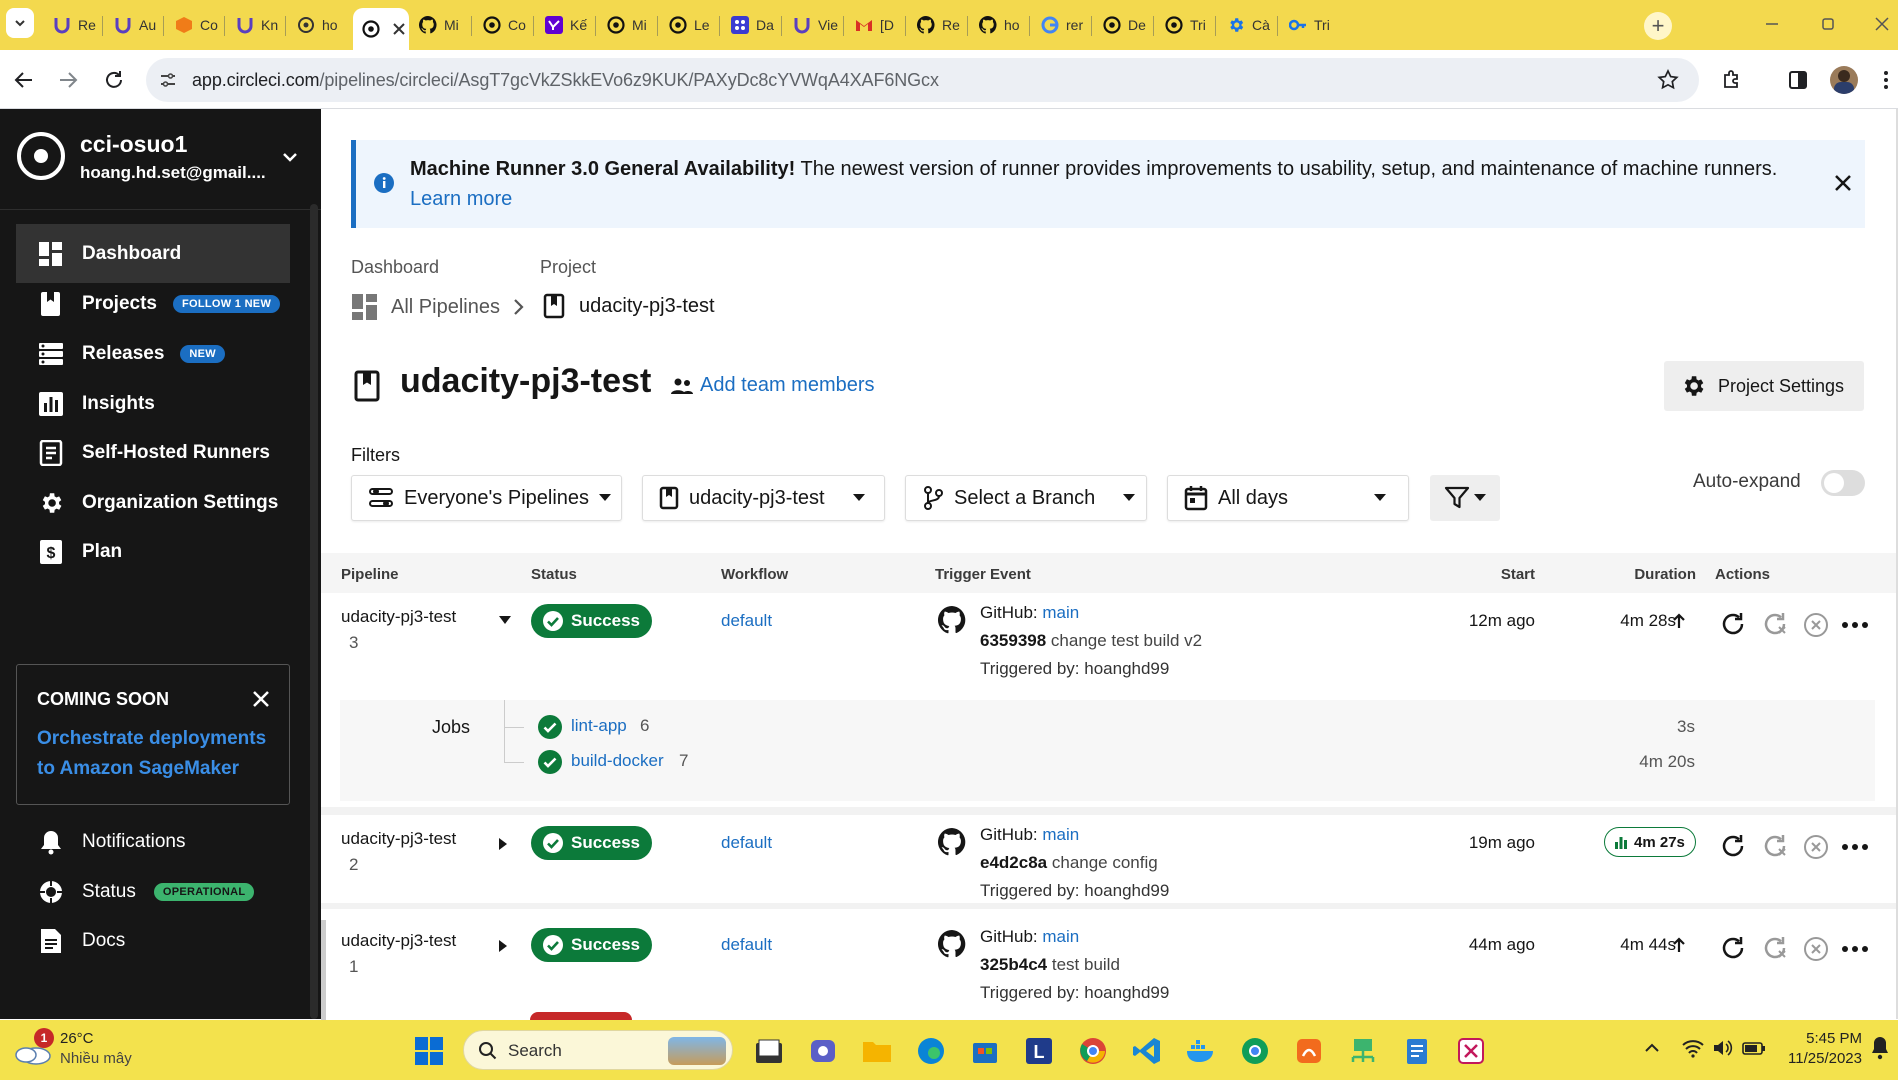 This screenshot has height=1080, width=1898. What do you see at coordinates (1123, 25) in the screenshot?
I see `browser-tab: De` at bounding box center [1123, 25].